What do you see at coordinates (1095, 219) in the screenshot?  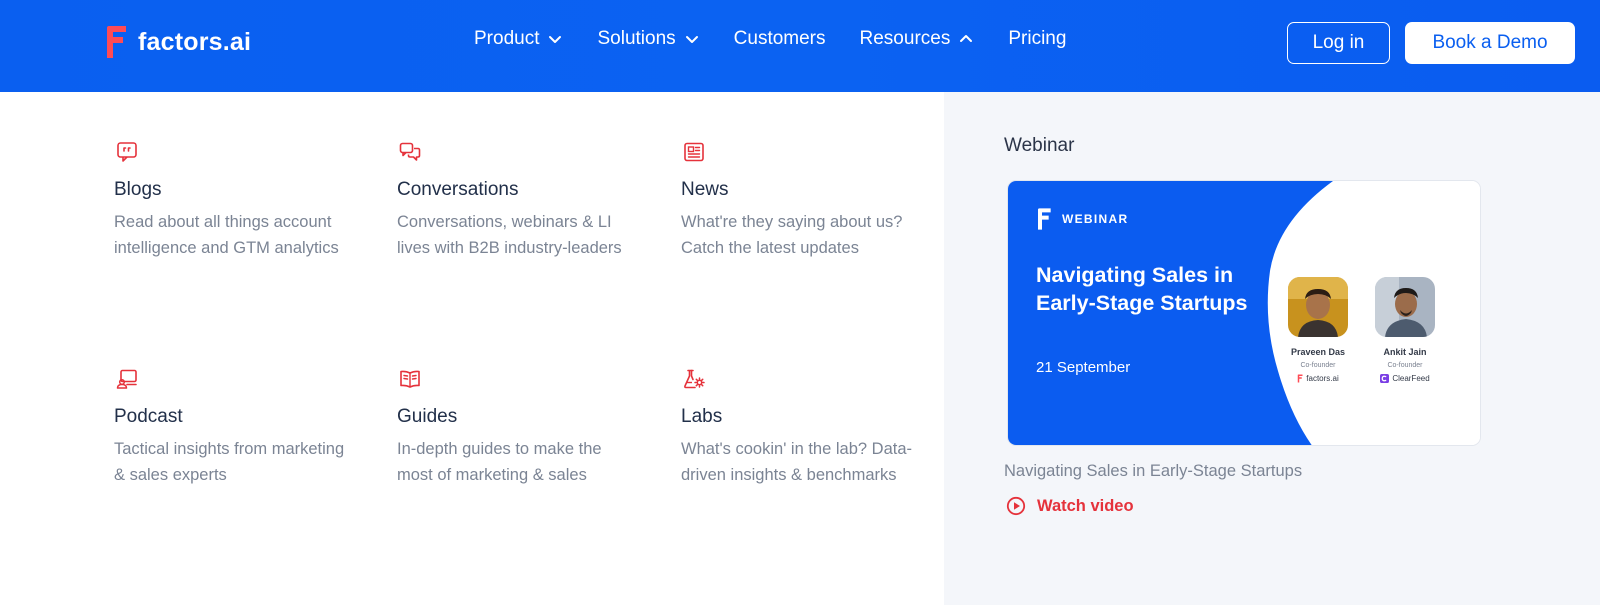 I see `webinar-badge-text: WEBINAR` at bounding box center [1095, 219].